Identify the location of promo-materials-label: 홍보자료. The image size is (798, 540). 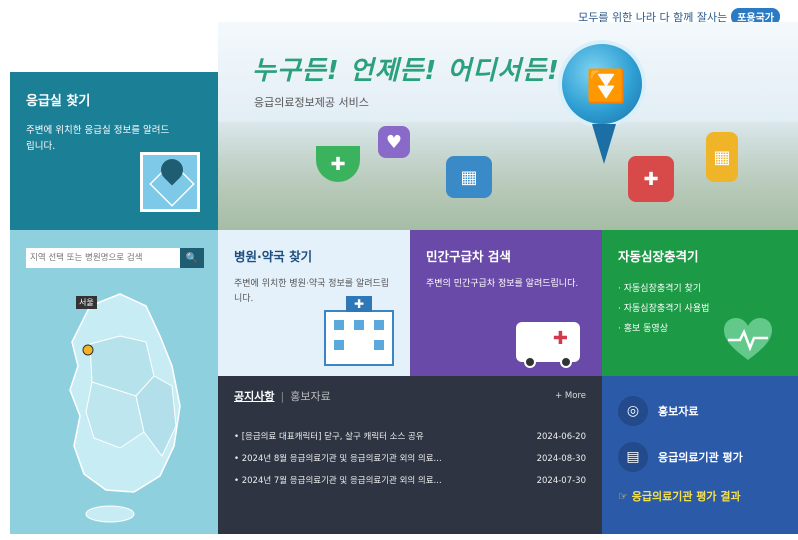
(678, 411).